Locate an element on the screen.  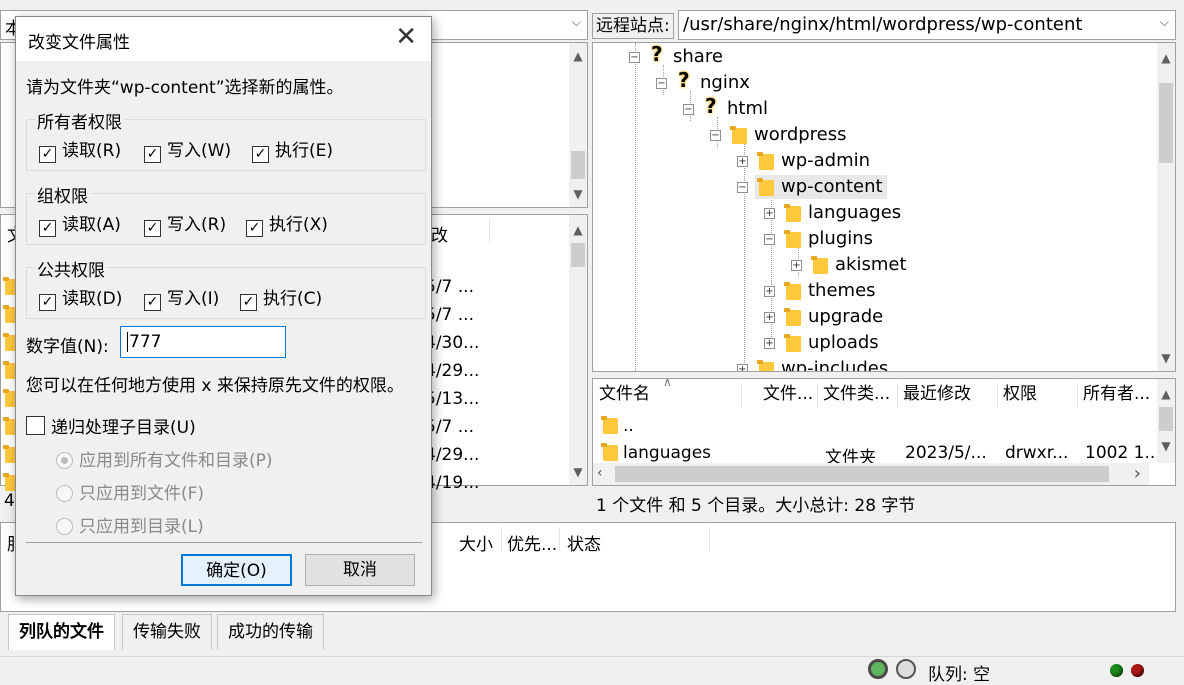
public-permissions-title: 公共权限 is located at coordinates (71, 268).